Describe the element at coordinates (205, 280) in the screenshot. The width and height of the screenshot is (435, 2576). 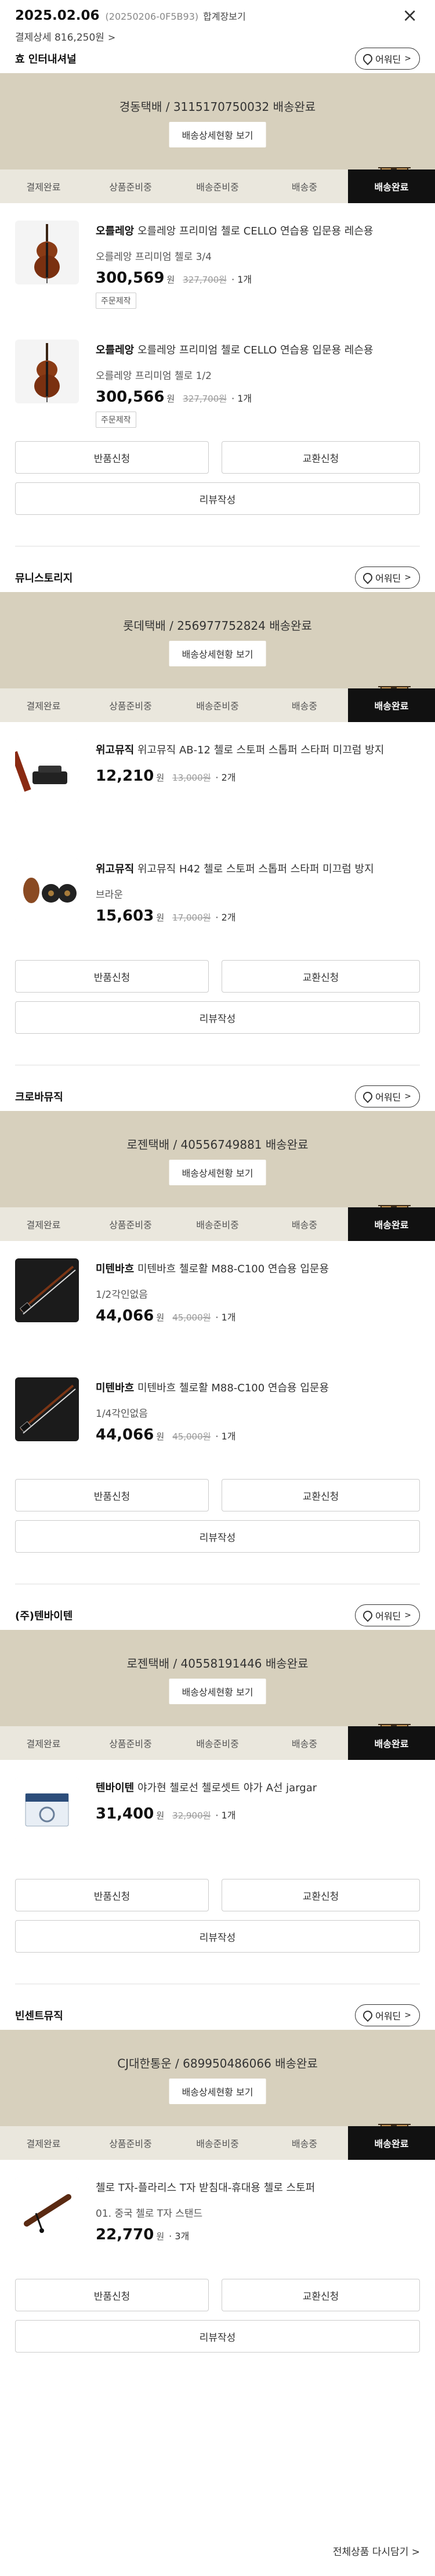
I see `original-price: 327,700원` at that location.